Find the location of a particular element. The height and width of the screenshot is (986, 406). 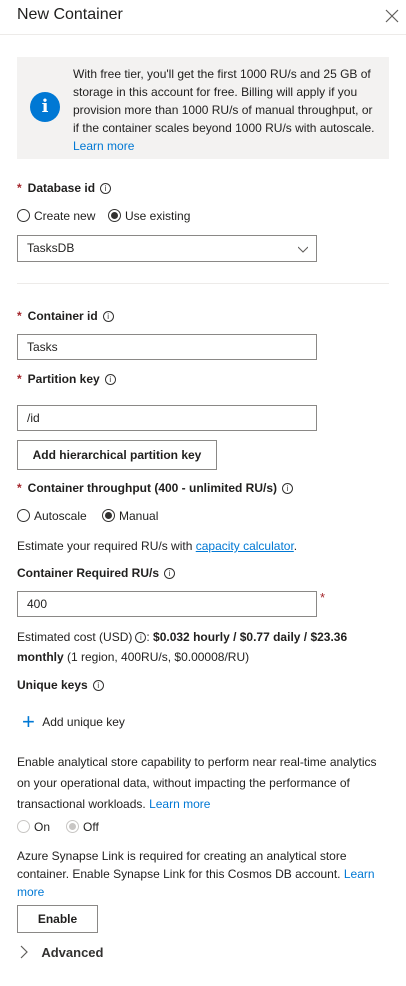

radio-analytical-off: Off is located at coordinates (82, 827).